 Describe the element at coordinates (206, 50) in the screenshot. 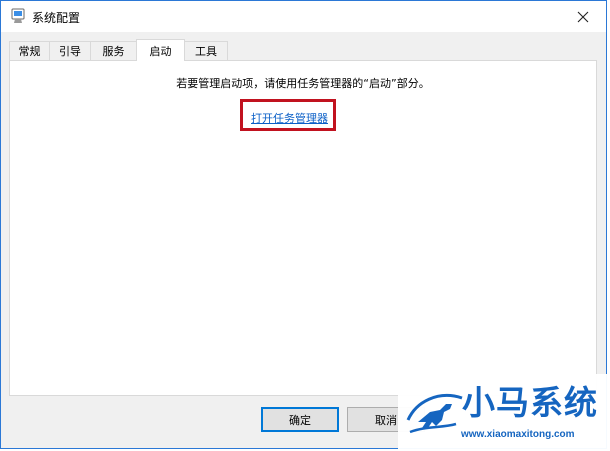

I see `tab-tools: 工具` at that location.